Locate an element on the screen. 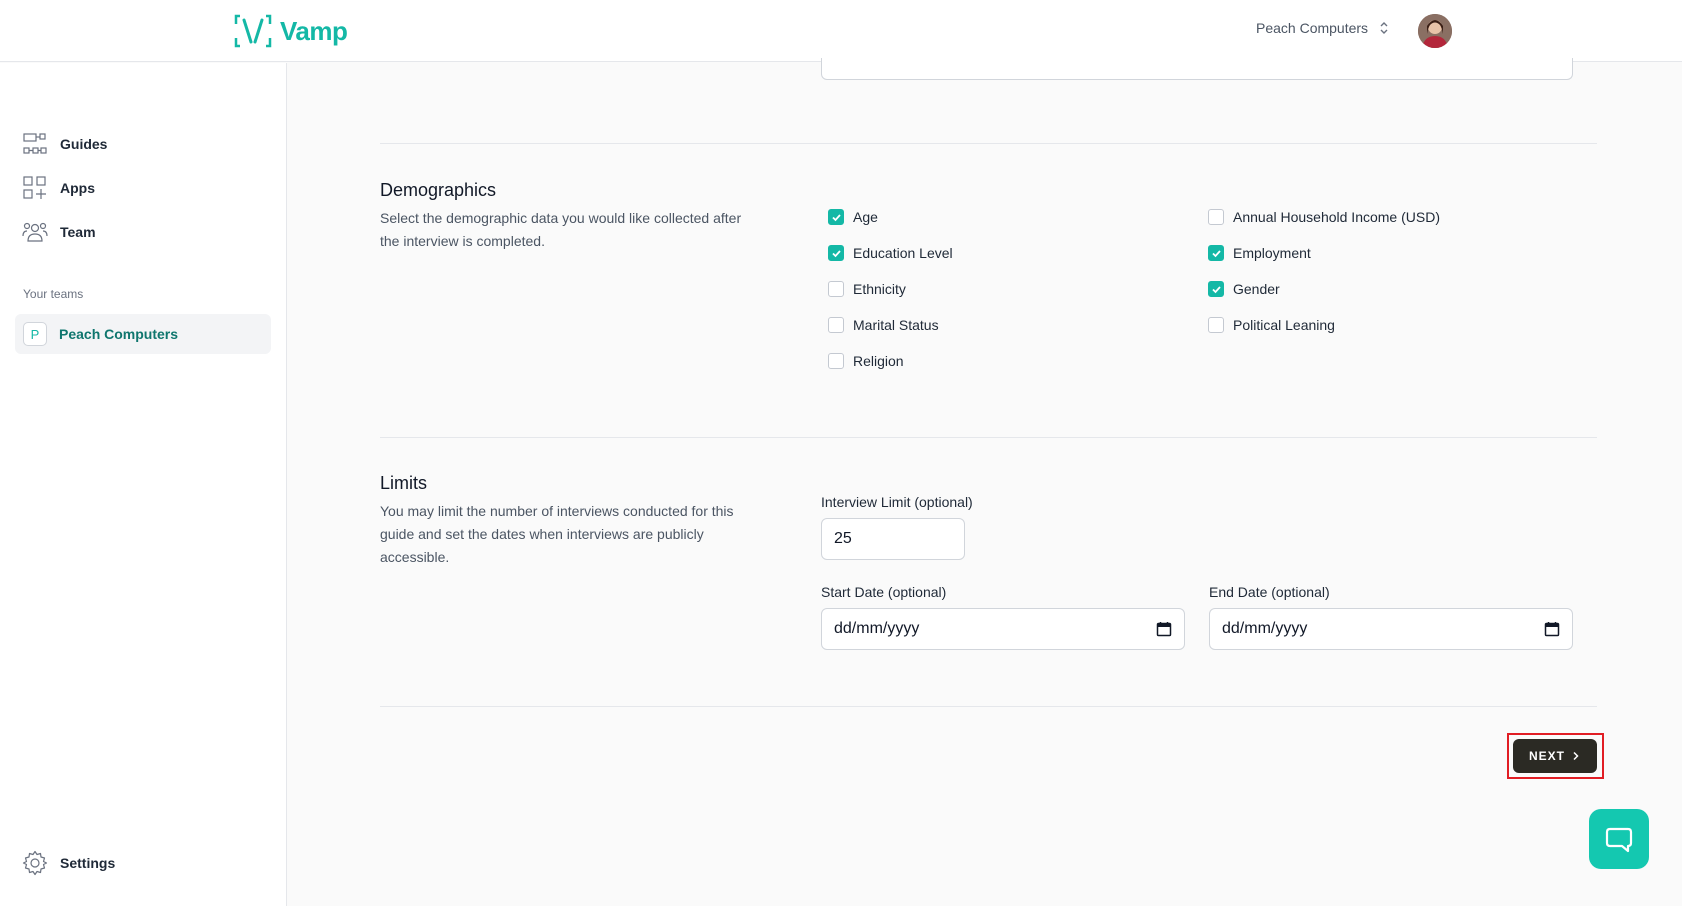 This screenshot has width=1682, height=906. sidebar-item-label: Team is located at coordinates (78, 232).